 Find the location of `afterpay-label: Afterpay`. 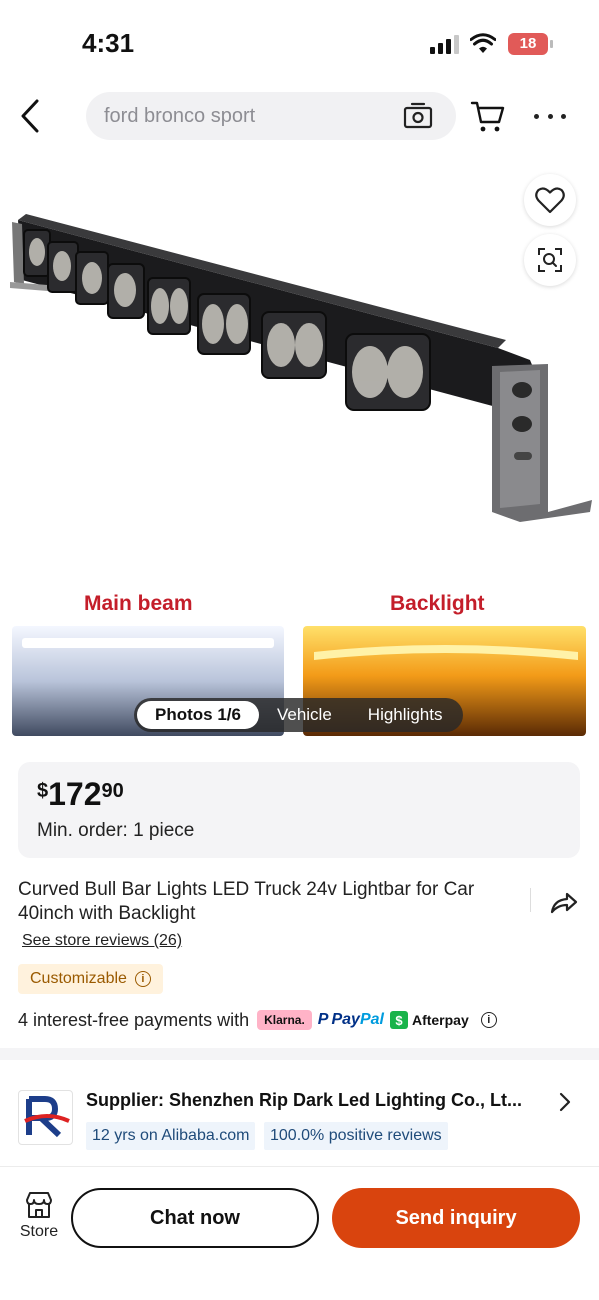

afterpay-label: Afterpay is located at coordinates (440, 1020).